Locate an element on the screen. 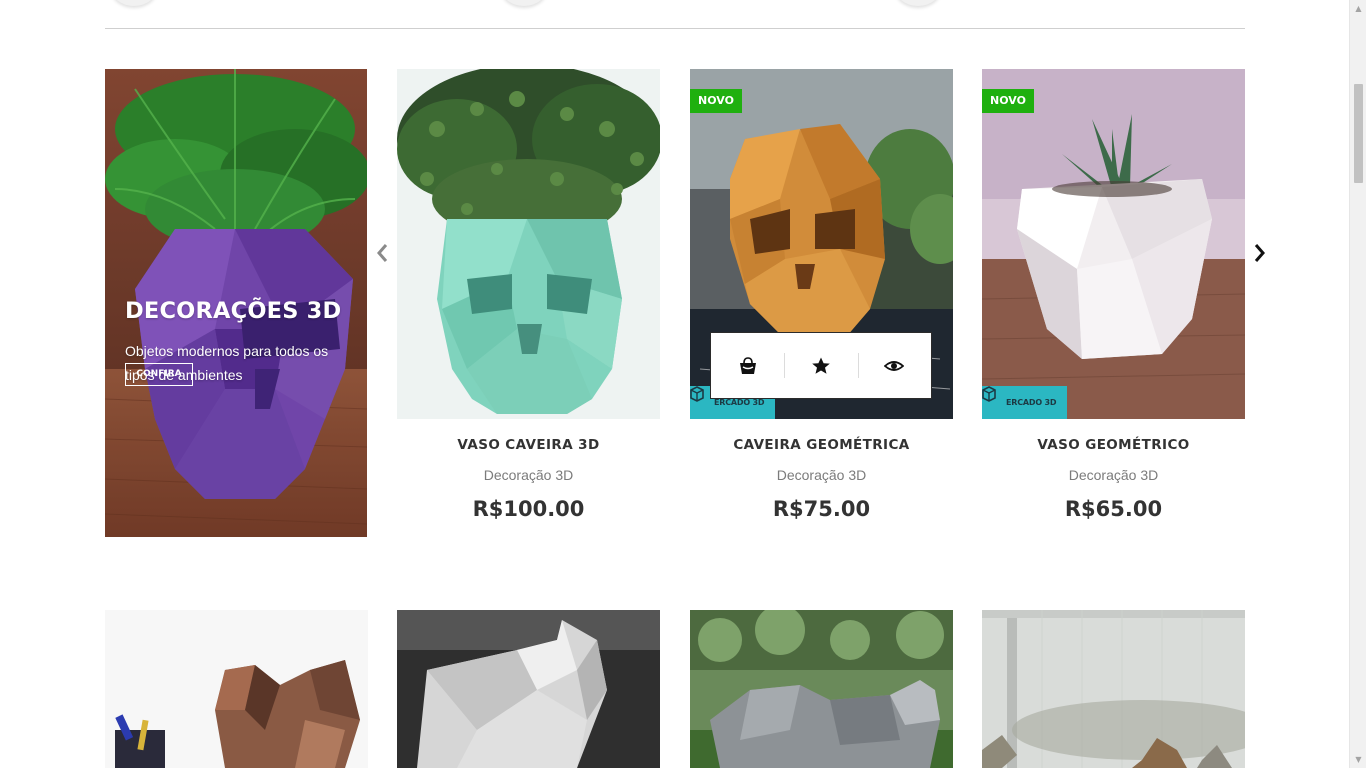 Image resolution: width=1366 pixels, height=768 pixels. section-divider is located at coordinates (675, 28).